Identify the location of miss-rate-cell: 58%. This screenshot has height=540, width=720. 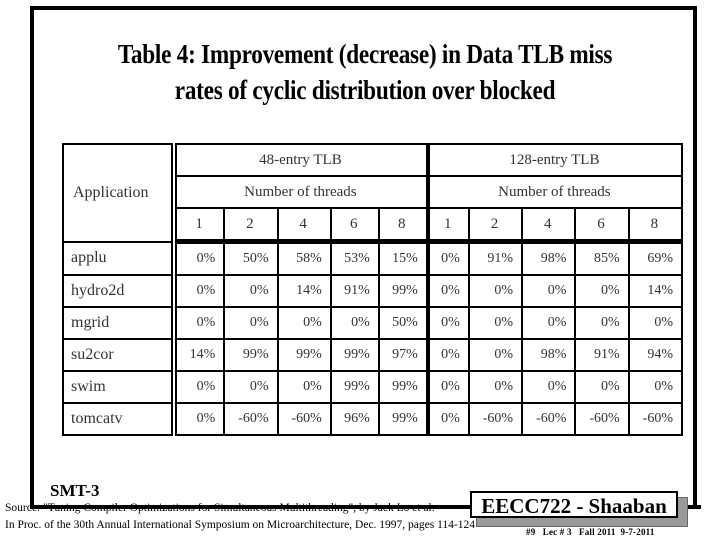
(304, 258).